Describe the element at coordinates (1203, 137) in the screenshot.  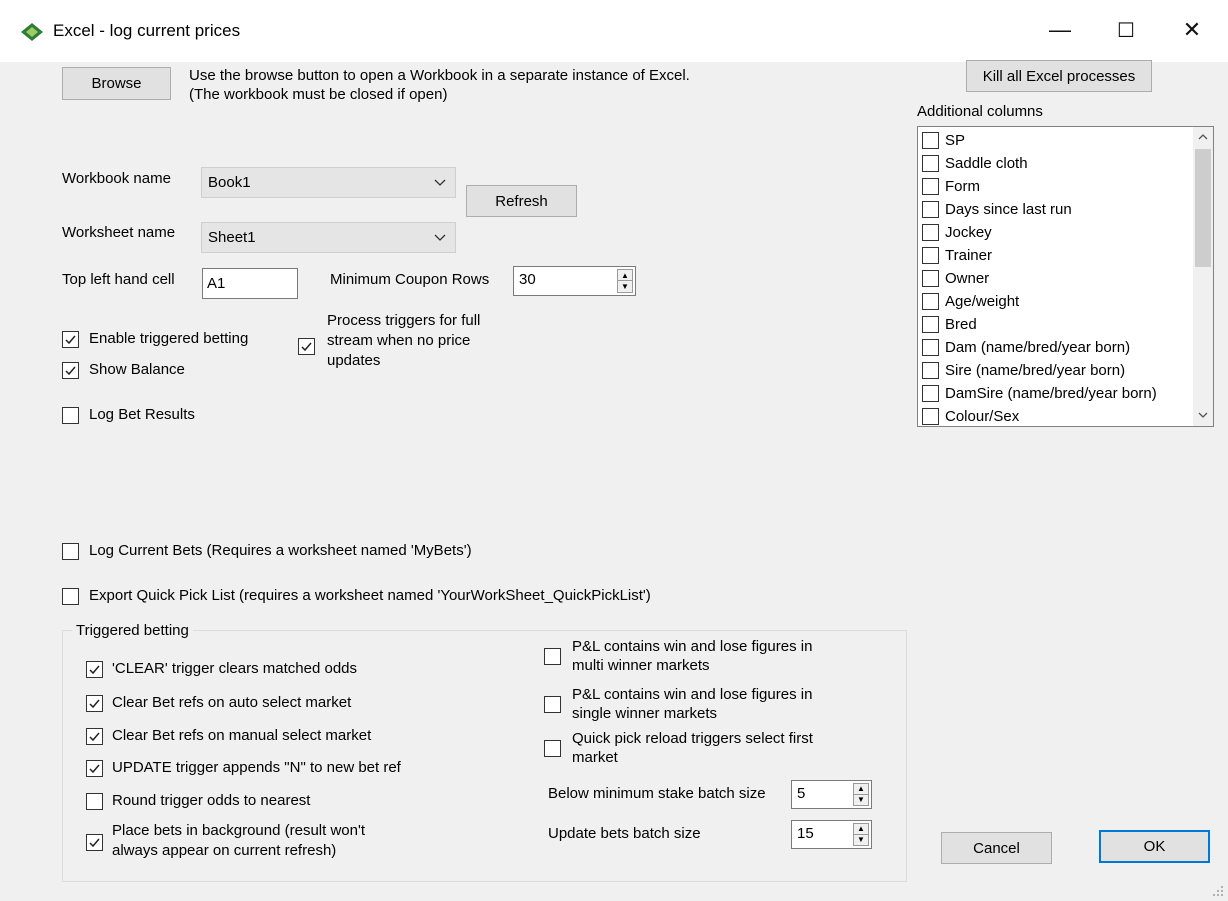
I see `scroll-up-icon` at that location.